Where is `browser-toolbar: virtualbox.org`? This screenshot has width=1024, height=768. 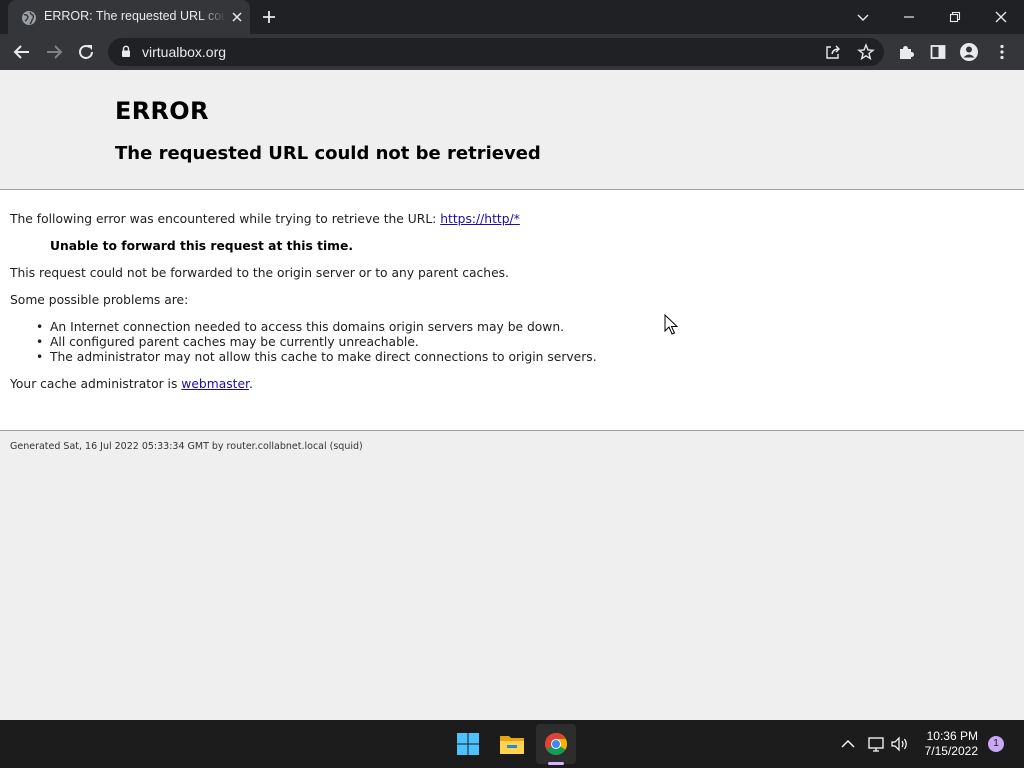 browser-toolbar: virtualbox.org is located at coordinates (512, 52).